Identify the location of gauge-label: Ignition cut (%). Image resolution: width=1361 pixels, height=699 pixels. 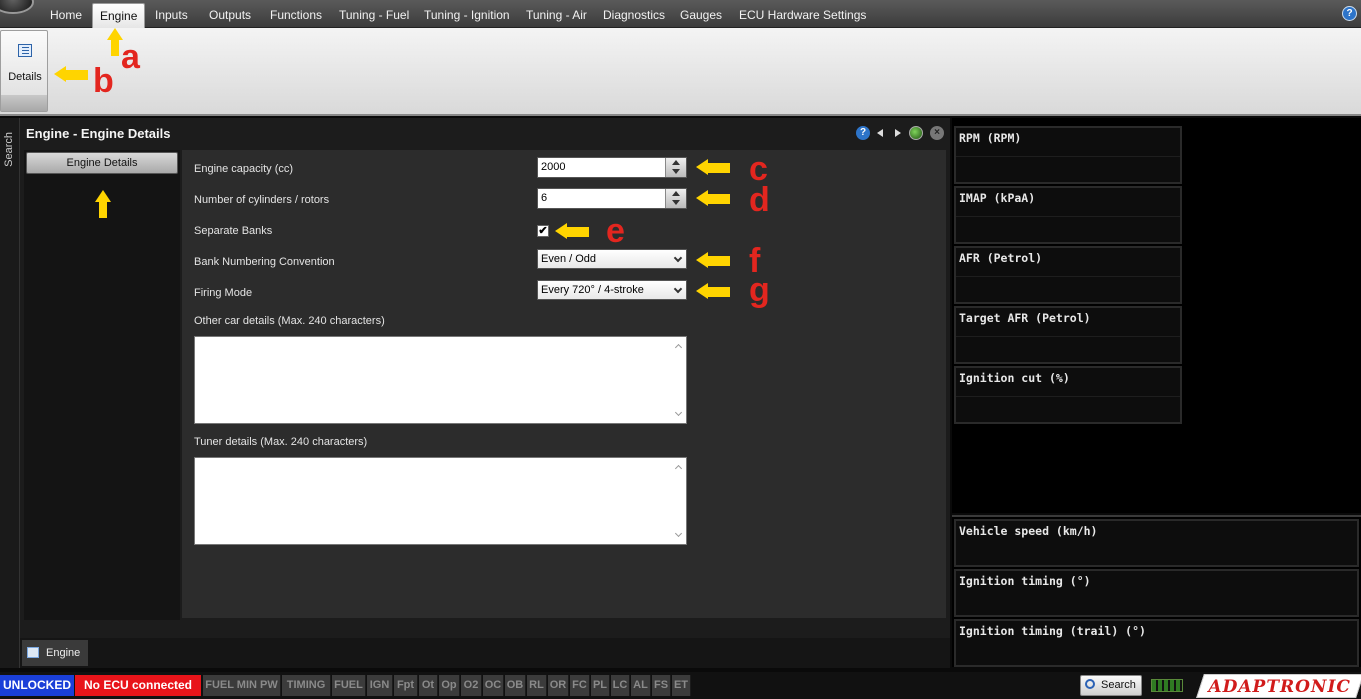
(1014, 378).